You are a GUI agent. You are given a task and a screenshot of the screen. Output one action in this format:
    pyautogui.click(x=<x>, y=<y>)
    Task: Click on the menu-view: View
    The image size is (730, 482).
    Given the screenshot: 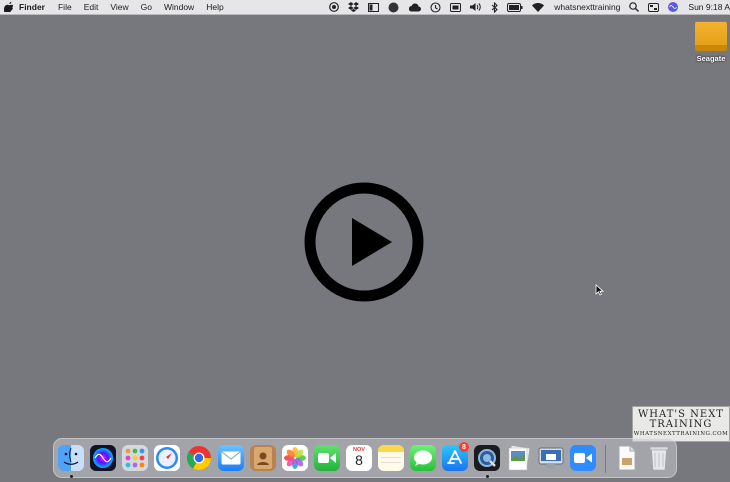 What is the action you would take?
    pyautogui.click(x=119, y=7)
    